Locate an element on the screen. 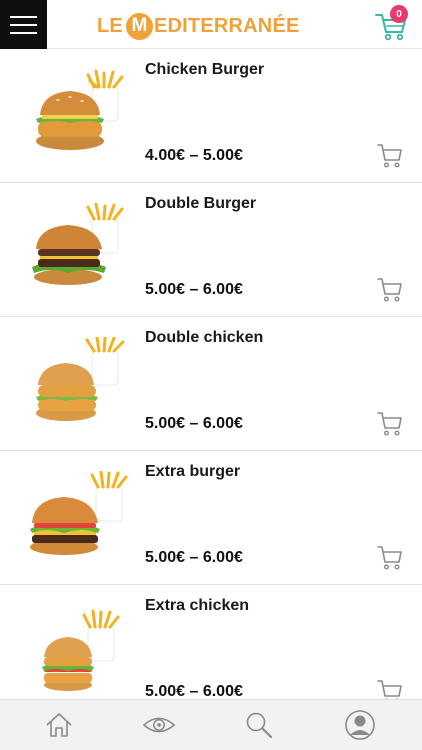 Image resolution: width=422 pixels, height=750 pixels. product-name: Double chicken is located at coordinates (204, 338).